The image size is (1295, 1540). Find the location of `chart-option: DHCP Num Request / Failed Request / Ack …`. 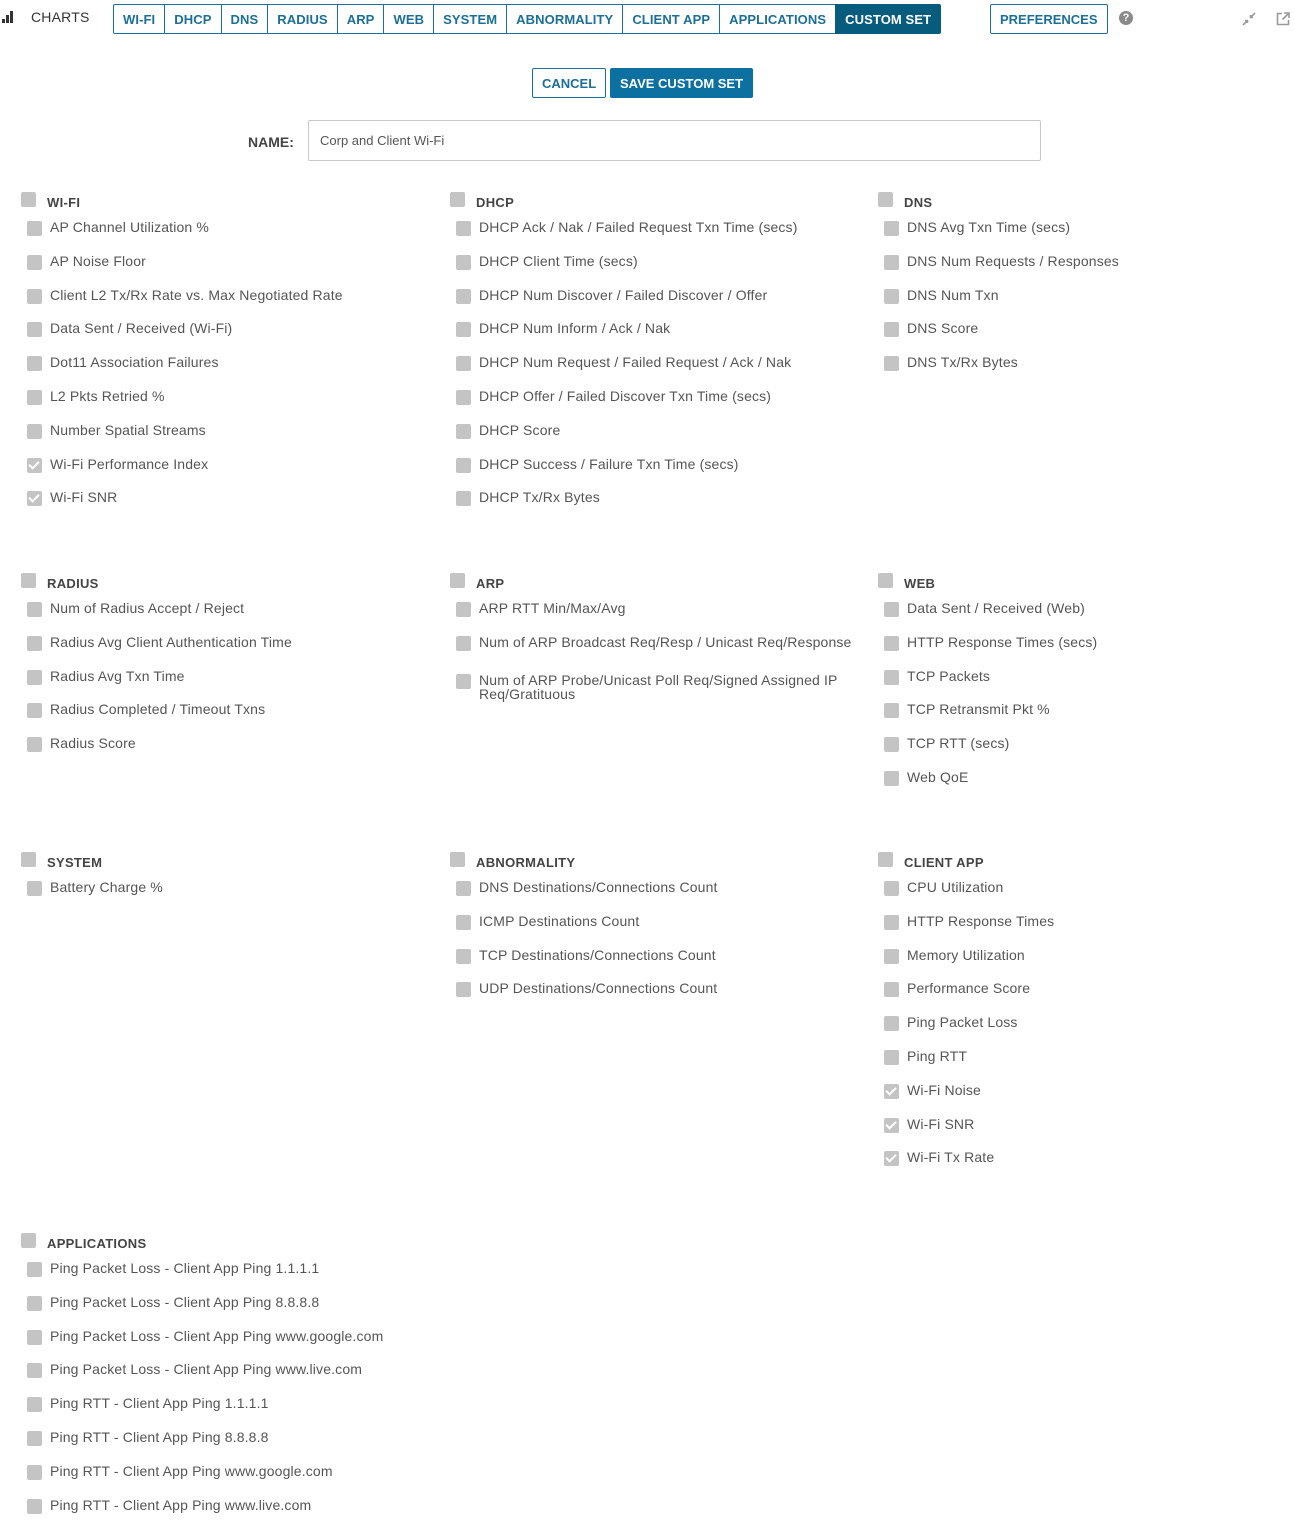

chart-option: DHCP Num Request / Failed Request / Ack … is located at coordinates (657, 372).